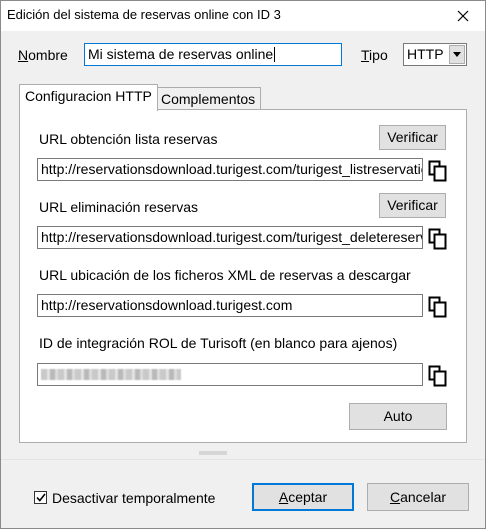 This screenshot has width=486, height=529. Describe the element at coordinates (213, 54) in the screenshot. I see `name-input: Mi sistema de reservas online` at that location.